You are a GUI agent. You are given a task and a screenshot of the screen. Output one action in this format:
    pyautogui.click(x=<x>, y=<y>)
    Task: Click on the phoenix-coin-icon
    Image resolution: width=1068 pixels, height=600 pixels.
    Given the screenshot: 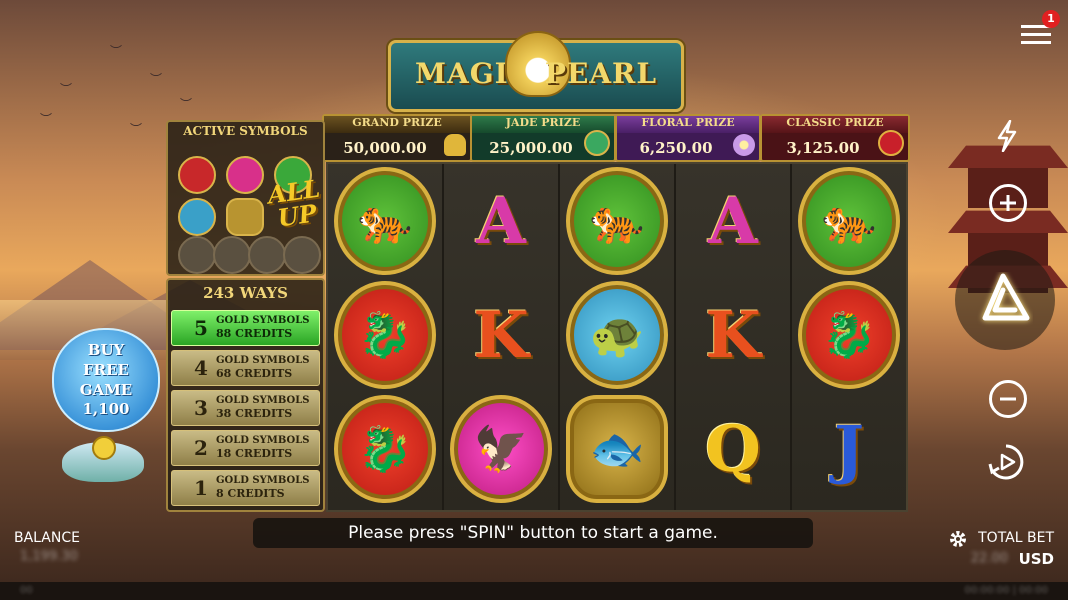 What is the action you would take?
    pyautogui.click(x=245, y=175)
    